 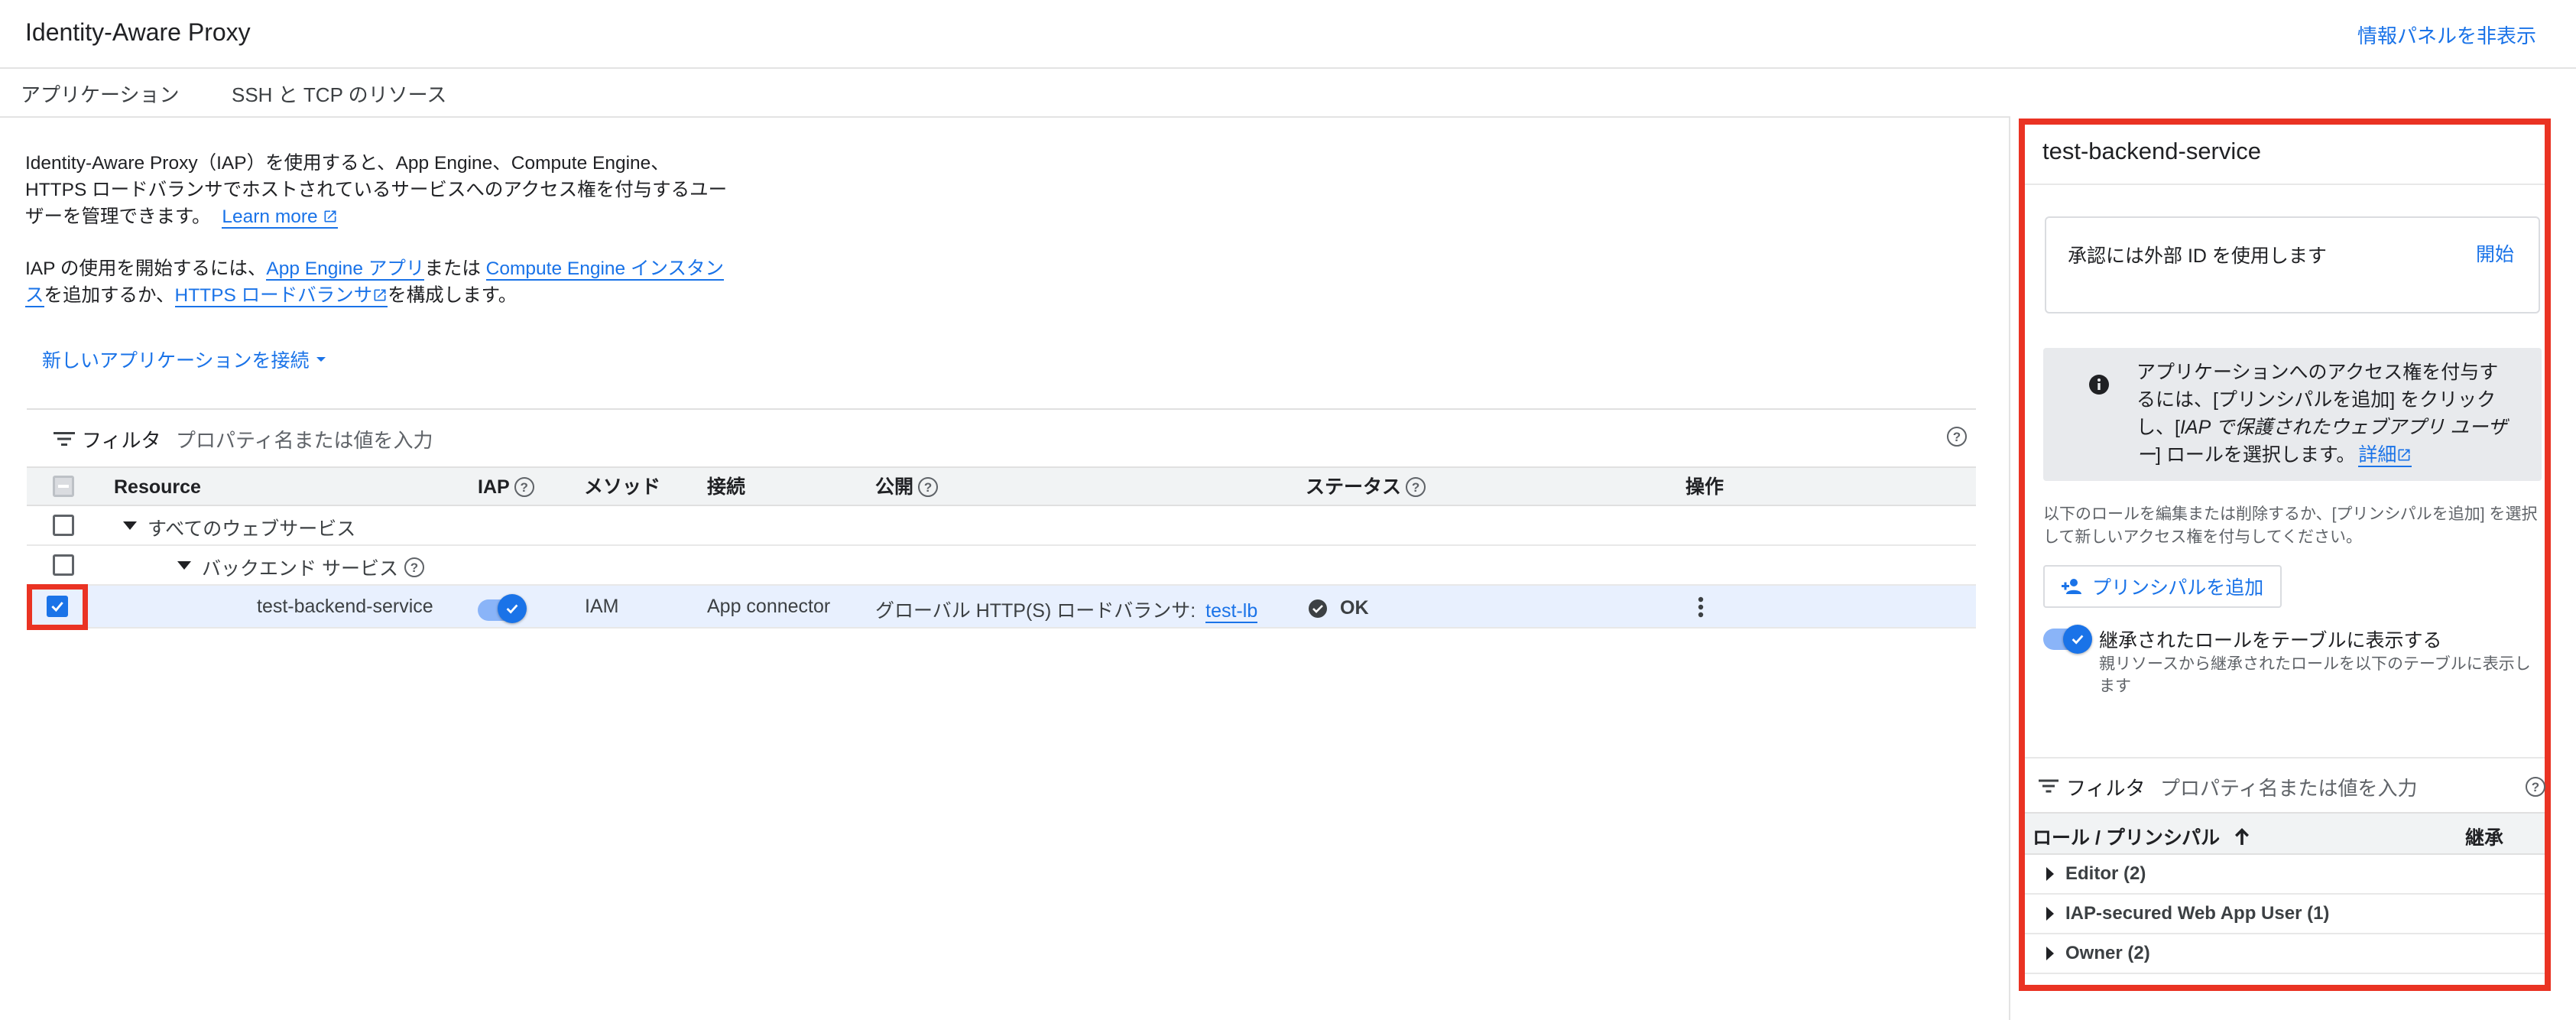 What do you see at coordinates (2197, 256) in the screenshot?
I see `external-id-text: 承認には外部 ID を使用します` at bounding box center [2197, 256].